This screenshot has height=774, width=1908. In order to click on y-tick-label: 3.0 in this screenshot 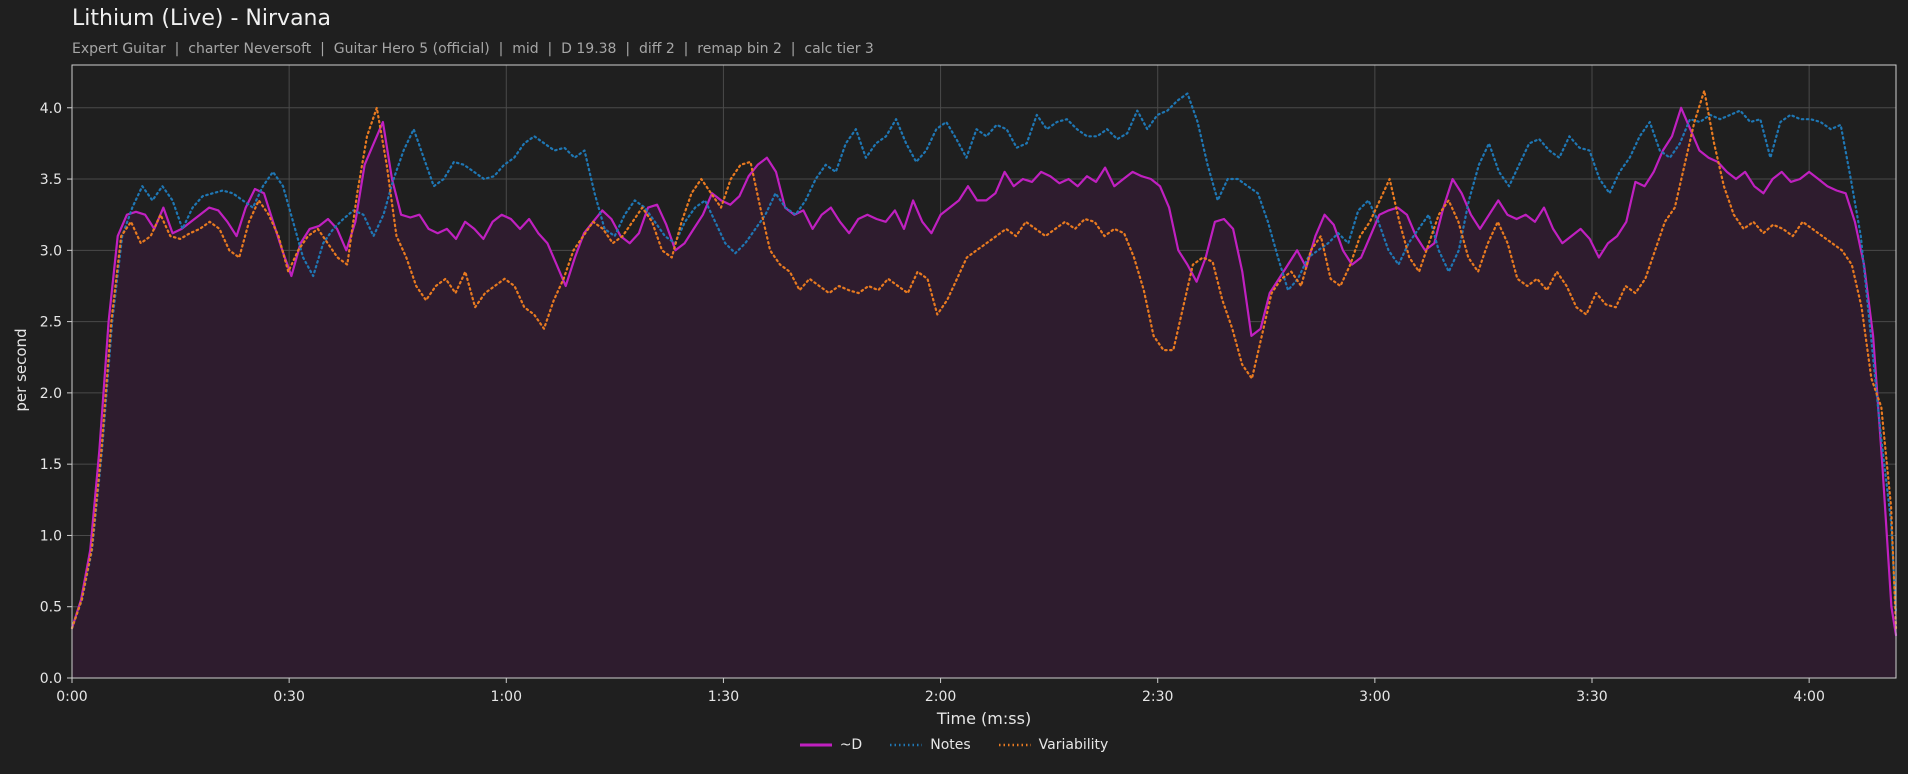, I will do `click(51, 251)`.